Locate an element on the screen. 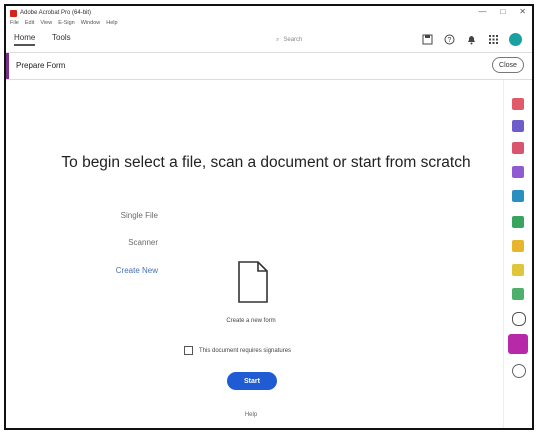 This screenshot has height=438, width=542. protect-icon is located at coordinates (518, 294).